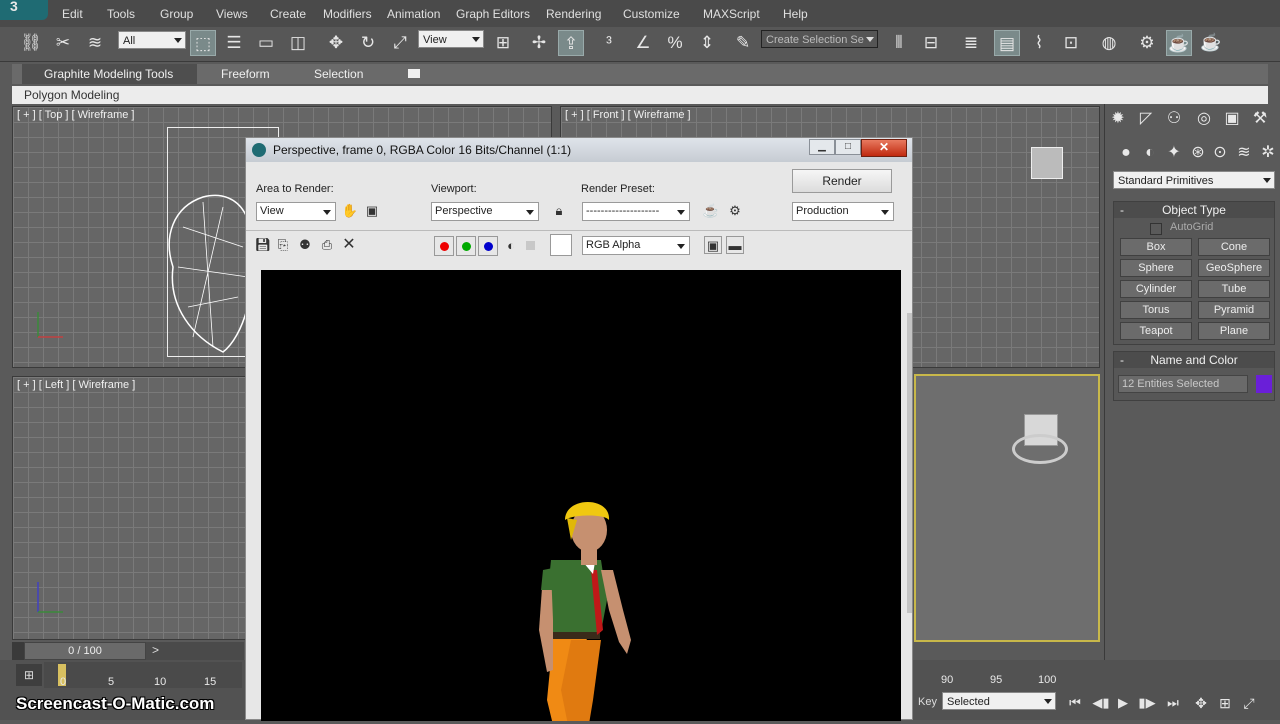  Describe the element at coordinates (296, 211) in the screenshot. I see `area-to-render-dropdown: View` at that location.